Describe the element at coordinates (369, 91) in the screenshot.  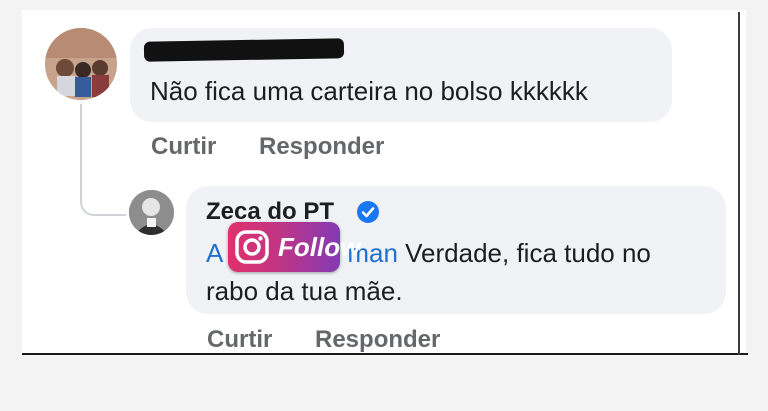
I see `comment-text: Não fica uma carteira no bolso kkkkkk` at that location.